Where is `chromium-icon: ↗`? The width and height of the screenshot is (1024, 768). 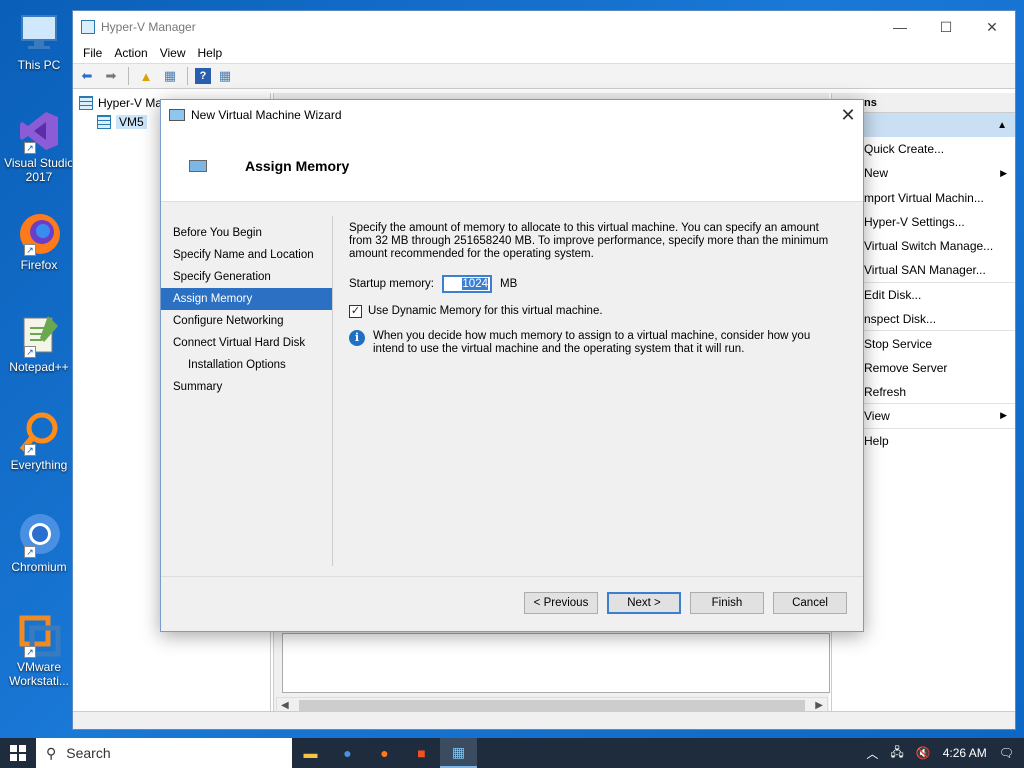 chromium-icon: ↗ is located at coordinates (39, 535).